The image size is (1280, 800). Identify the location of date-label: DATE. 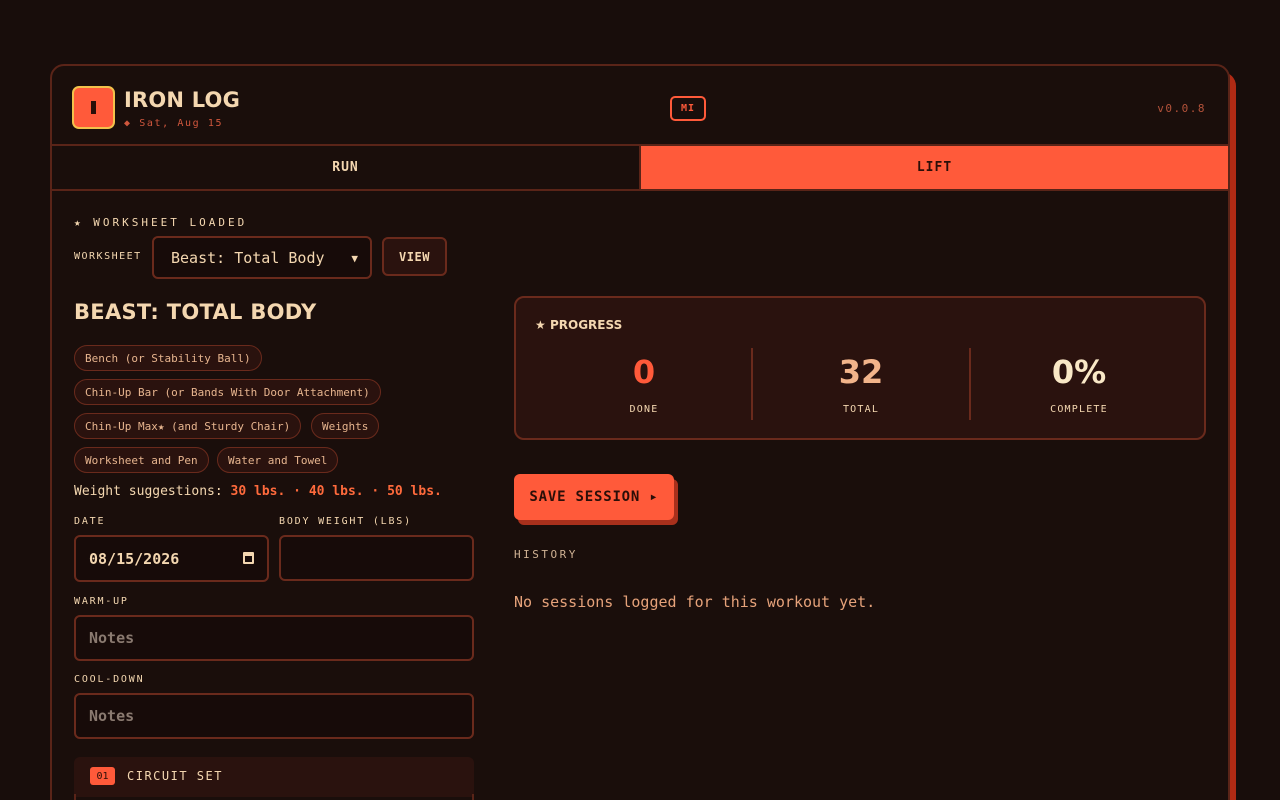
(90, 521).